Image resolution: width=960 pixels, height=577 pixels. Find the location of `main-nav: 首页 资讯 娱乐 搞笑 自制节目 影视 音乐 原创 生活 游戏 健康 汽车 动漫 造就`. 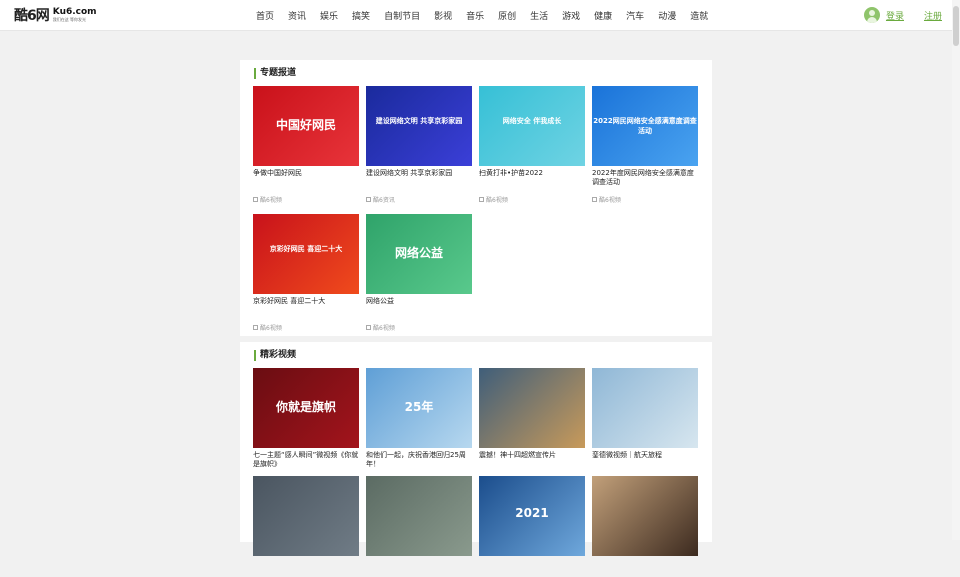

main-nav: 首页 资讯 娱乐 搞笑 自制节目 影视 音乐 原创 生活 游戏 健康 汽车 动漫 造就 is located at coordinates (489, 15).